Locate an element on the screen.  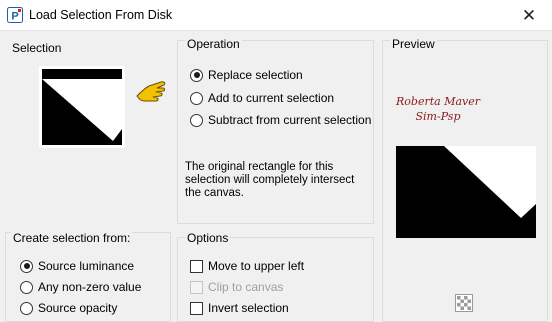
radio-label: Any non-zero value is located at coordinates (90, 287).